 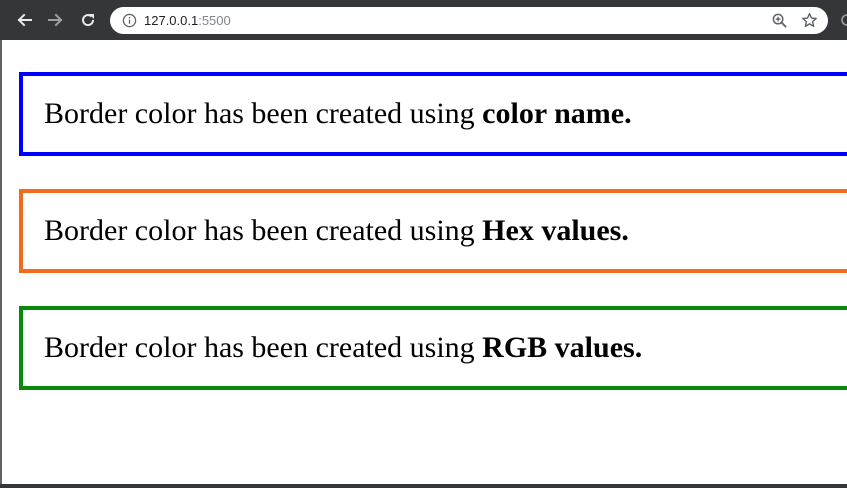 I want to click on reload-button, so click(x=88, y=20).